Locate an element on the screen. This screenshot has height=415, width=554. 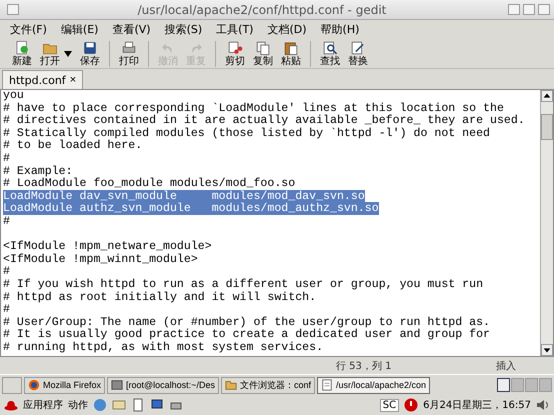
toolbar-button: 查找 is located at coordinates (330, 53).